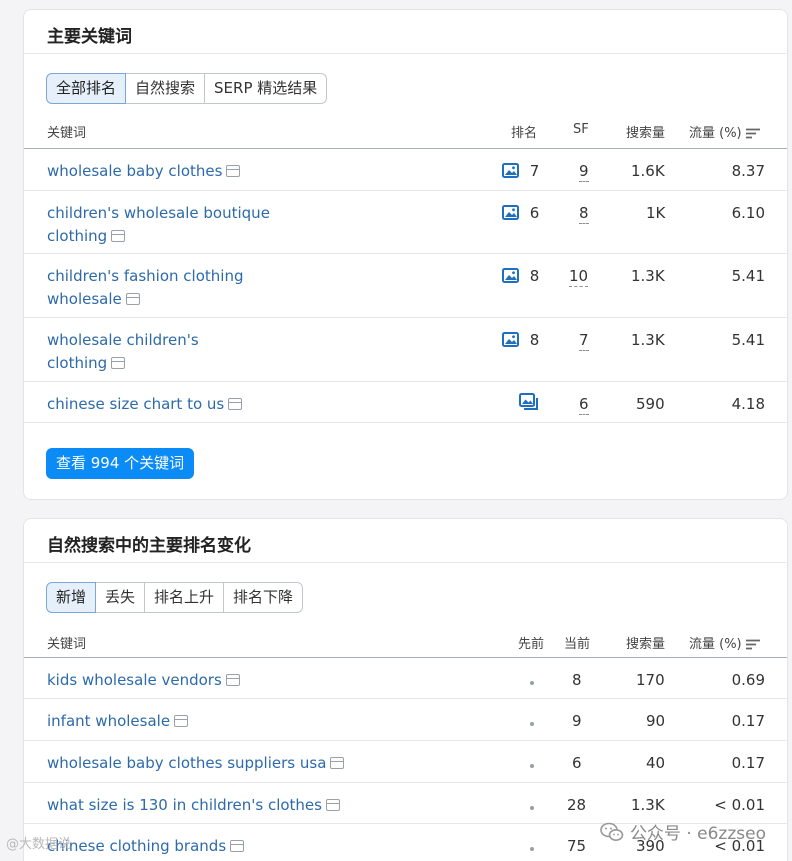 The width and height of the screenshot is (792, 861). What do you see at coordinates (39, 844) in the screenshot?
I see `watermark-left: @大数据说` at bounding box center [39, 844].